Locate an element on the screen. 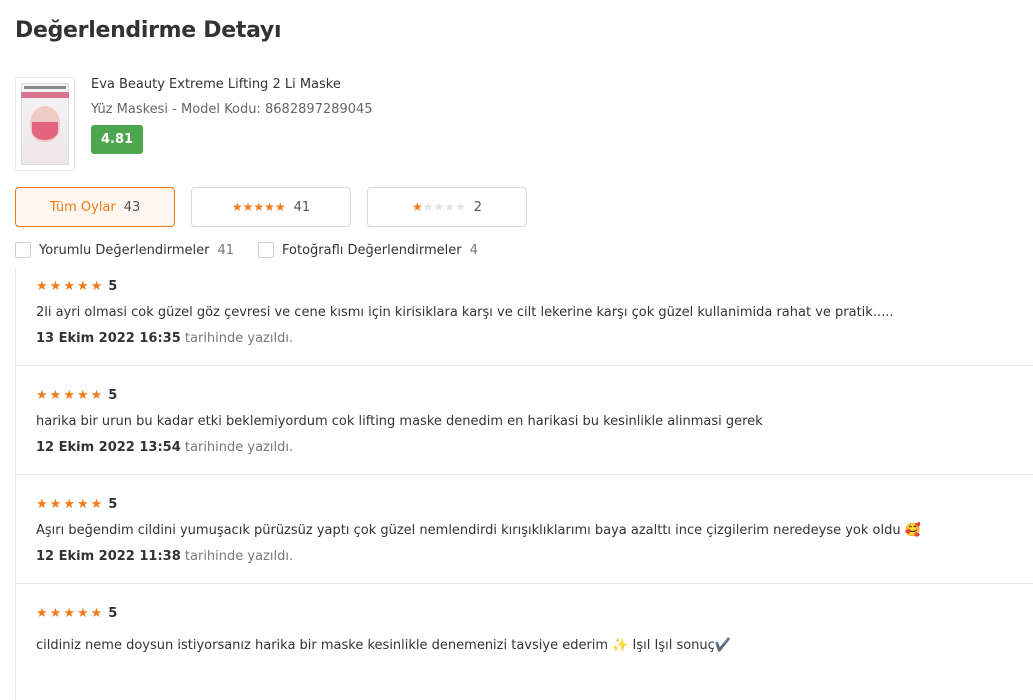  check-count: 41 is located at coordinates (225, 250).